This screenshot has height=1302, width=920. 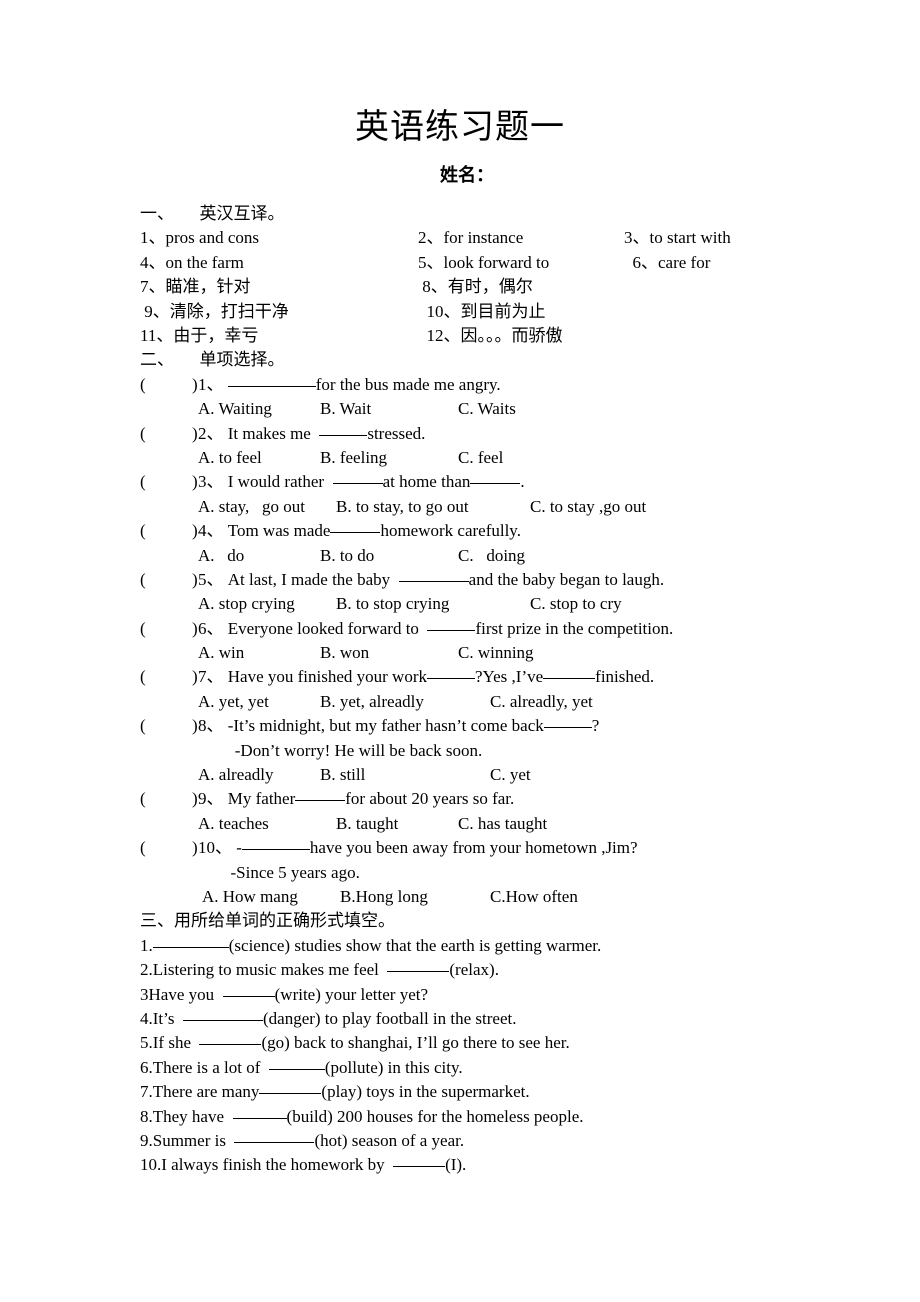 I want to click on text-run: homework carefully., so click(x=450, y=531).